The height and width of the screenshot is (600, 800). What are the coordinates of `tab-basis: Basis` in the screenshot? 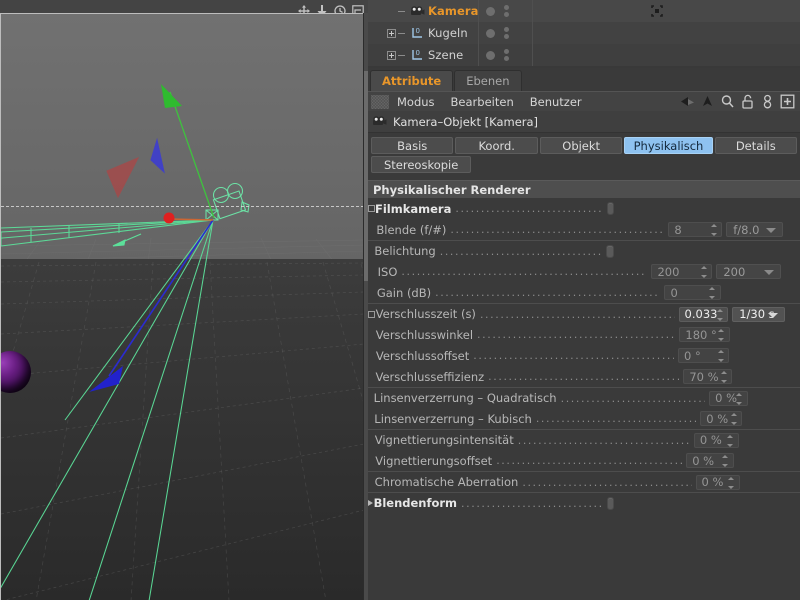 It's located at (412, 145).